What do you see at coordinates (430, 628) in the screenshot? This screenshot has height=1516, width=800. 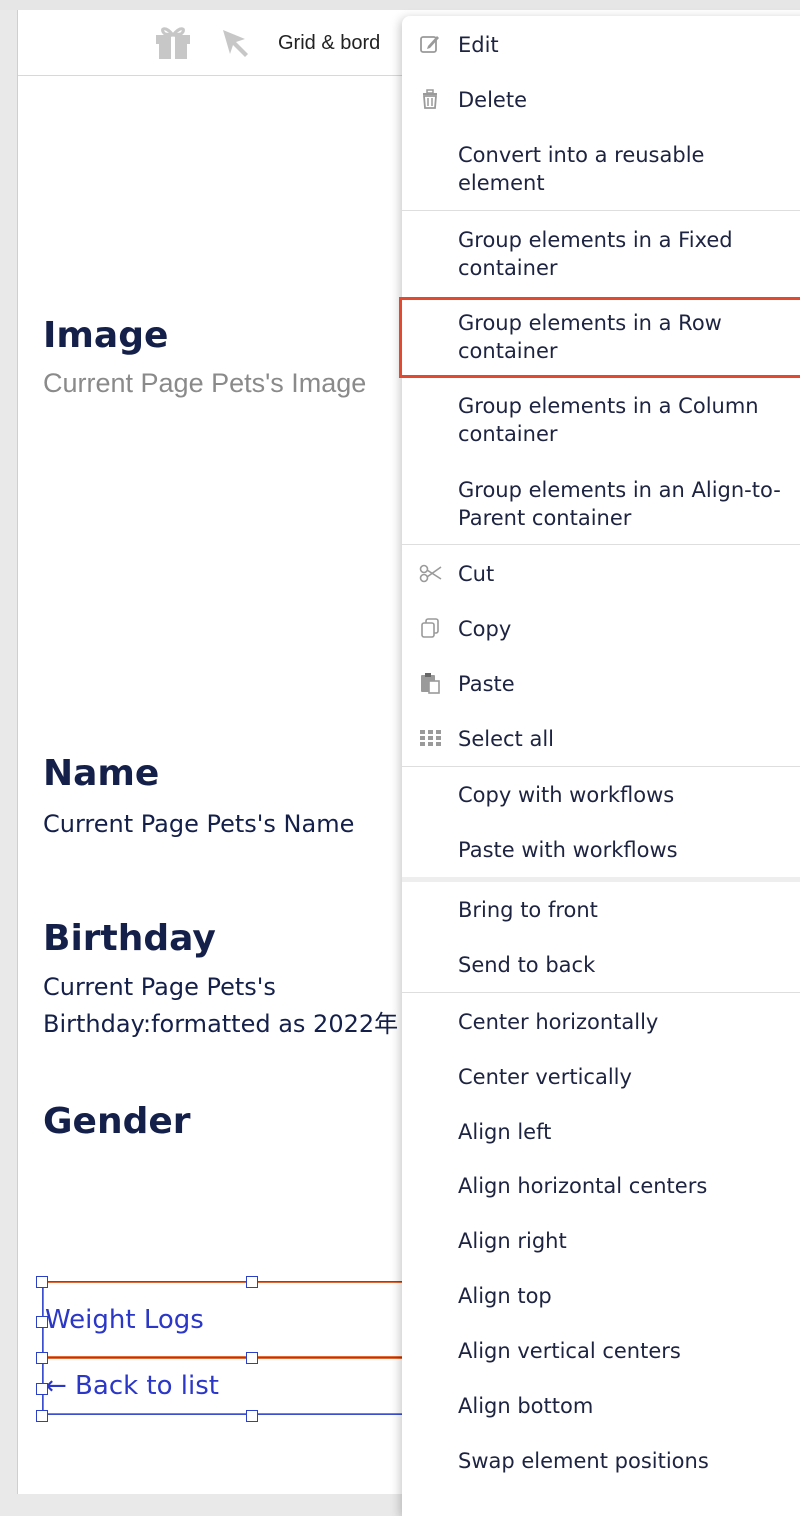 I see `copy-icon` at bounding box center [430, 628].